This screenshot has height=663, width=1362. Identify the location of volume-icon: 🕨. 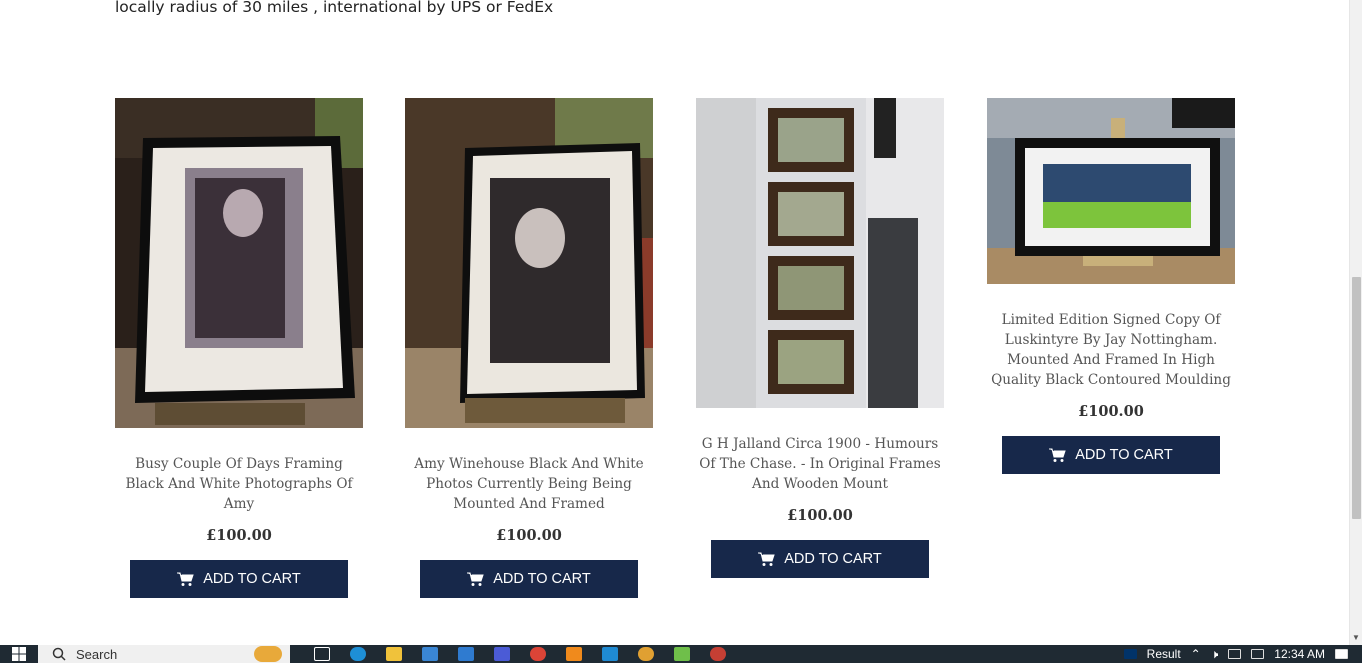
(1215, 654).